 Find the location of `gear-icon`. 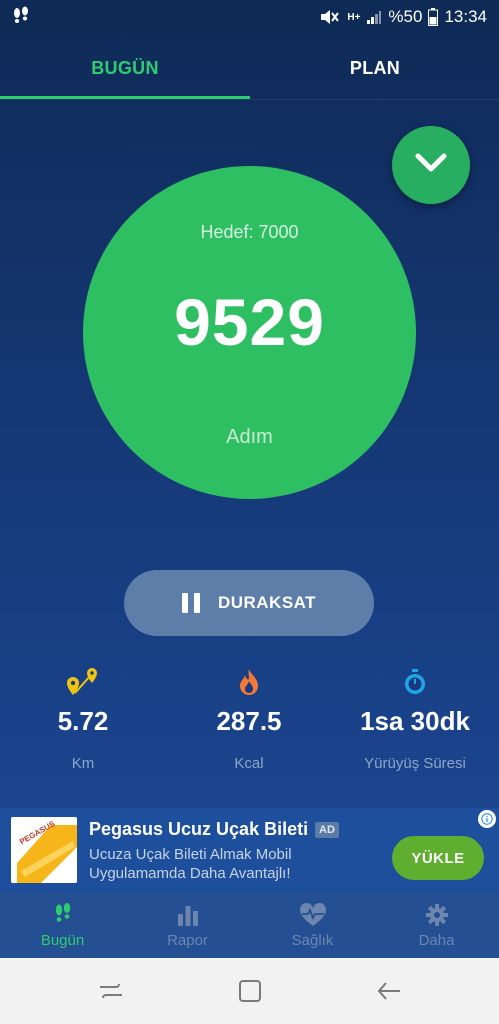

gear-icon is located at coordinates (436, 915).